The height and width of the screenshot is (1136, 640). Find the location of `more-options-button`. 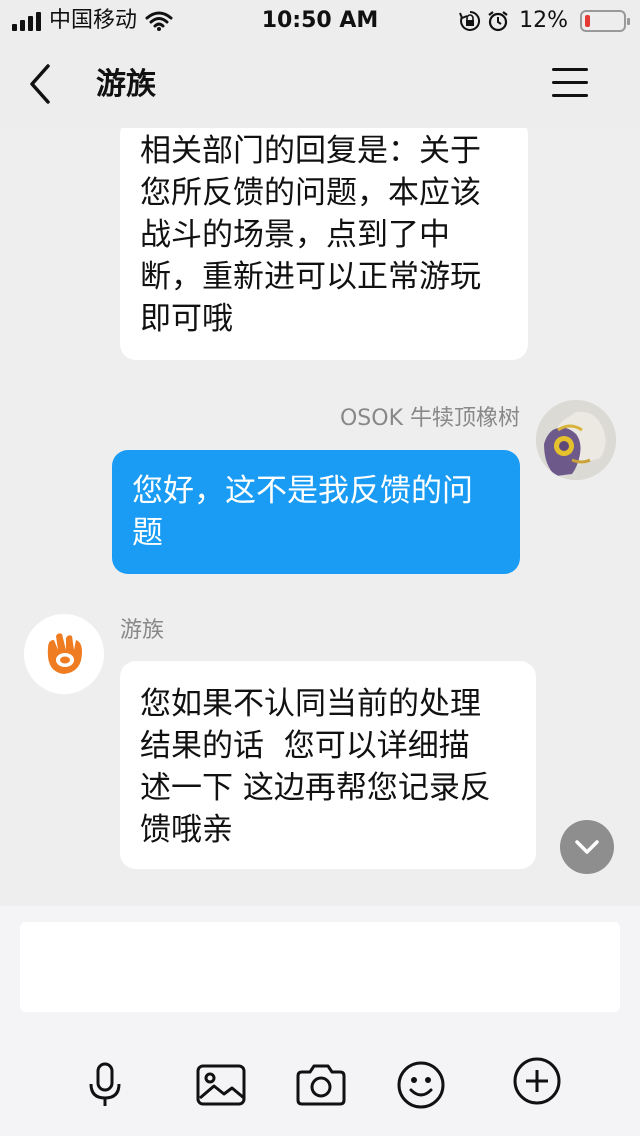

more-options-button is located at coordinates (537, 1081).